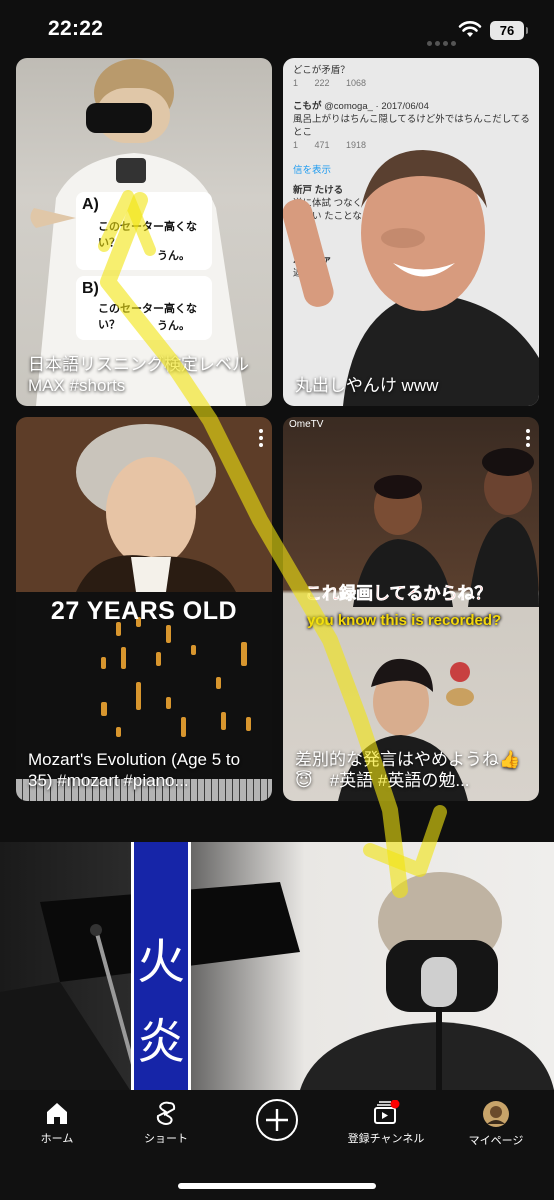  I want to click on wifi-icon, so click(470, 29).